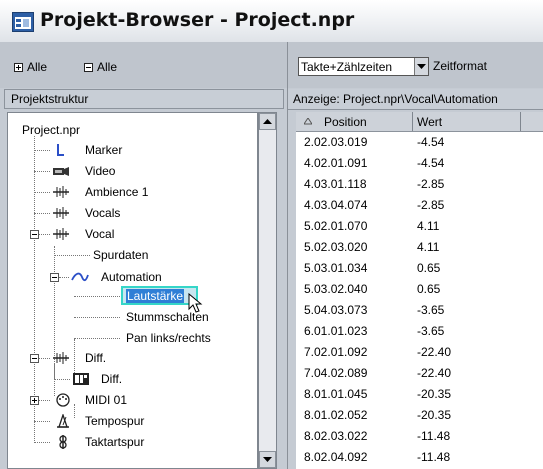  What do you see at coordinates (335, 205) in the screenshot?
I see `cell-position: 4.03.04.074` at bounding box center [335, 205].